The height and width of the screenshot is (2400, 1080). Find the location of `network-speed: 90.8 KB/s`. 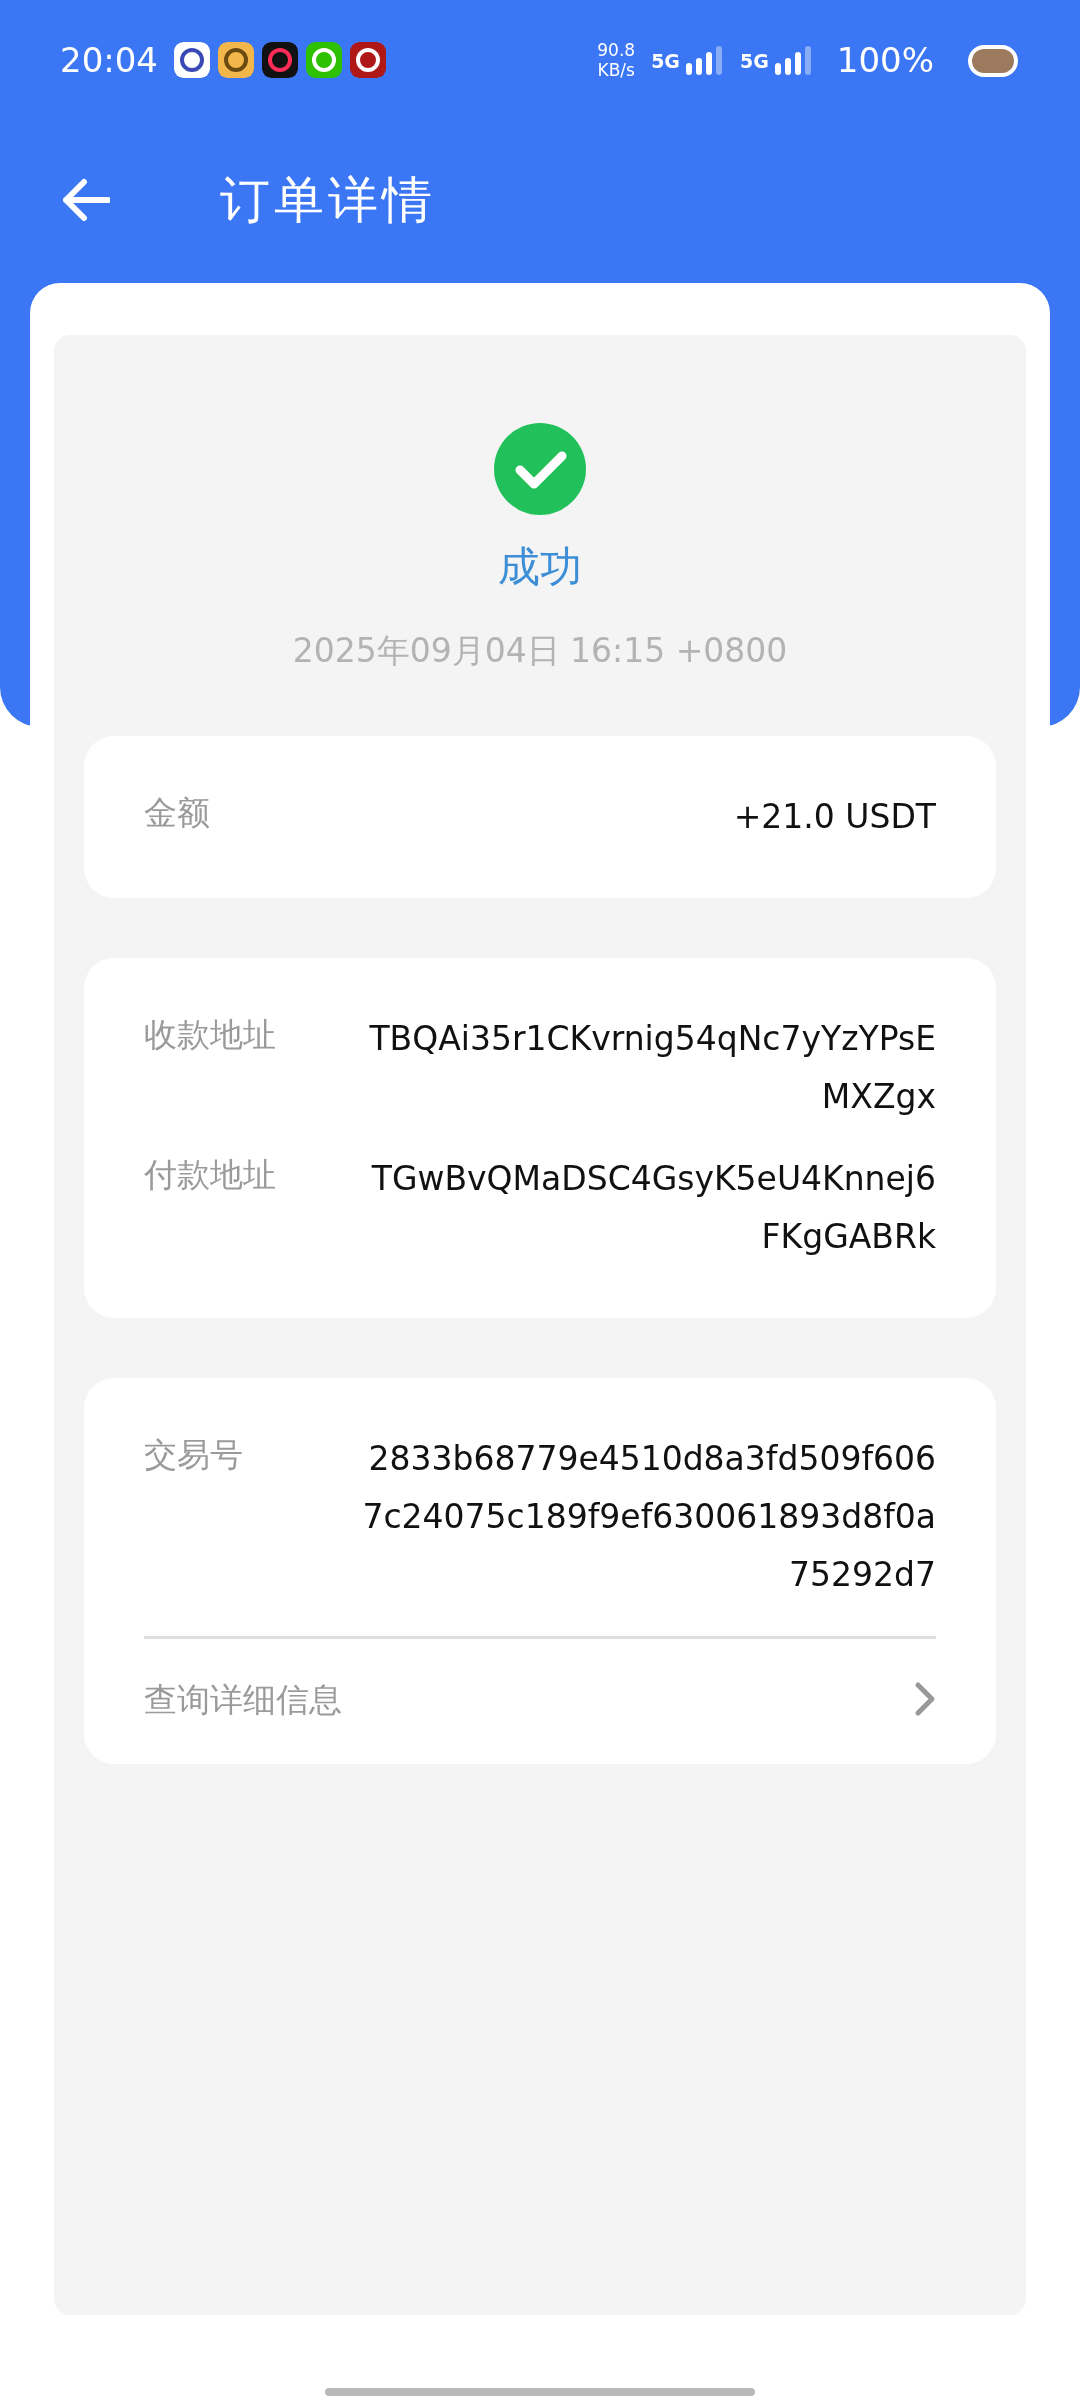

network-speed: 90.8 KB/s is located at coordinates (616, 60).